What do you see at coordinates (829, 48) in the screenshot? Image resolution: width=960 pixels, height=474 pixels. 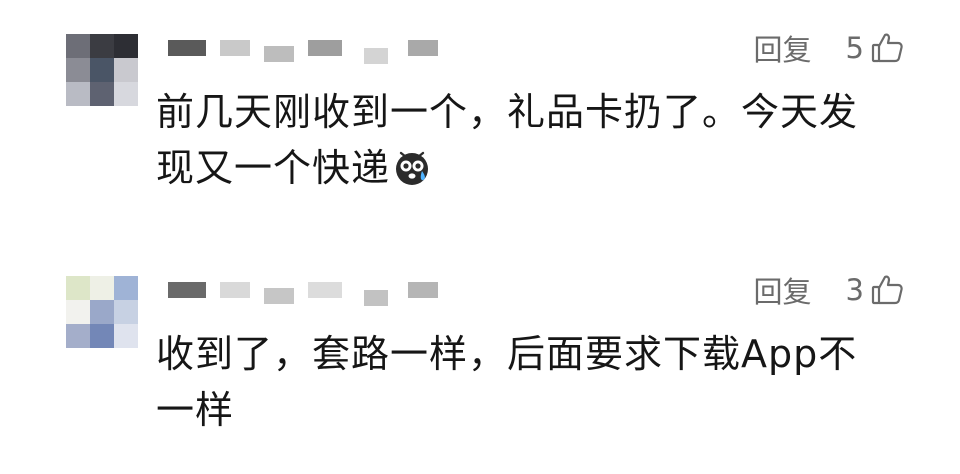 I see `comment-actions: 回复 5` at bounding box center [829, 48].